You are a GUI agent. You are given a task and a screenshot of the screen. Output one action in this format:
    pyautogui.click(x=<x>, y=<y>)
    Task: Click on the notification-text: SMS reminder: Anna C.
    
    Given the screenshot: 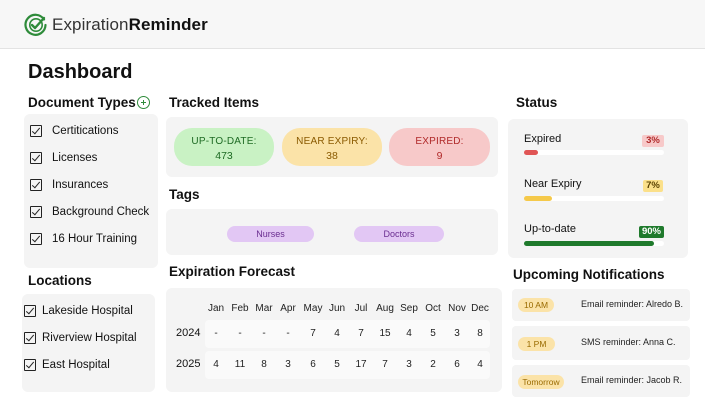 What is the action you would take?
    pyautogui.click(x=628, y=342)
    